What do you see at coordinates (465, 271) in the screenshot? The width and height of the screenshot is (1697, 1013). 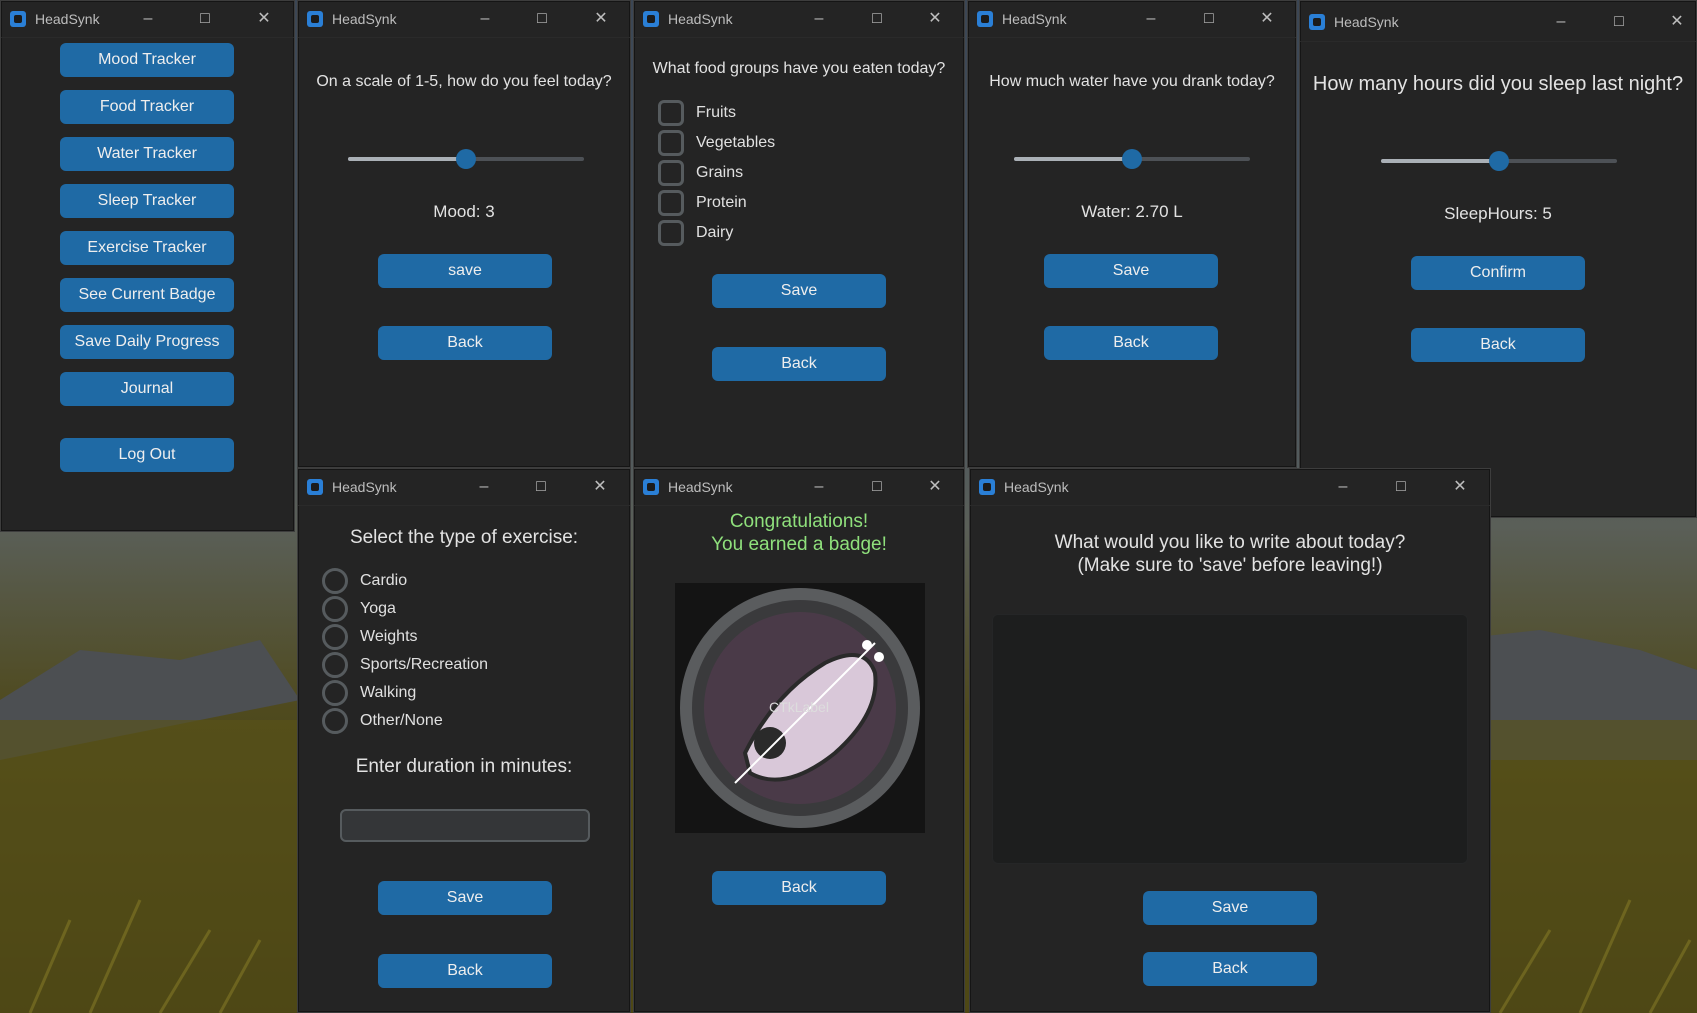 I see `save-button: save` at bounding box center [465, 271].